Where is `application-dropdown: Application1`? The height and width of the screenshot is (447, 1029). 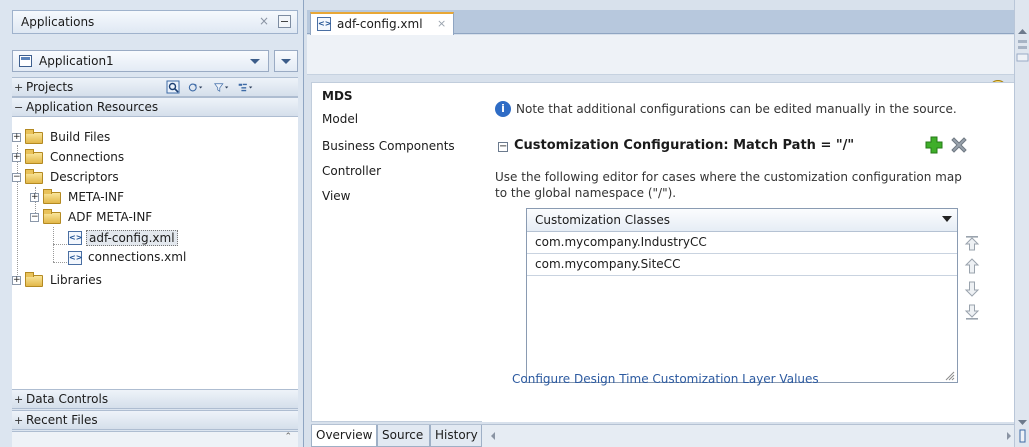 application-dropdown: Application1 is located at coordinates (140, 61).